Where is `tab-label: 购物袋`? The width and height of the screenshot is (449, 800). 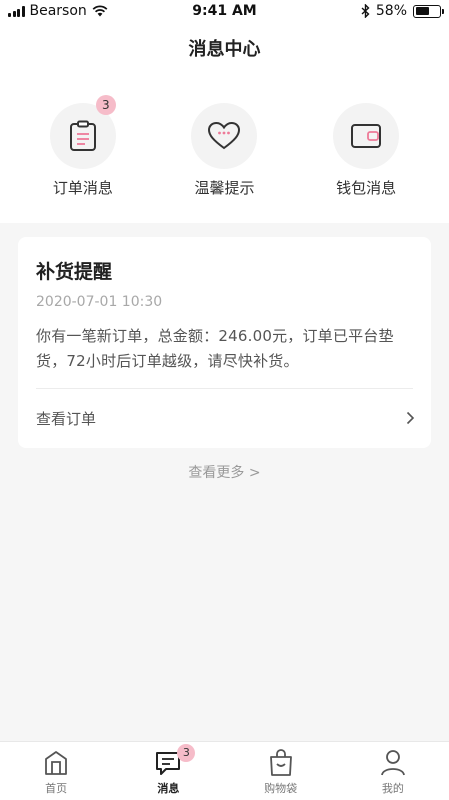 tab-label: 购物袋 is located at coordinates (281, 788).